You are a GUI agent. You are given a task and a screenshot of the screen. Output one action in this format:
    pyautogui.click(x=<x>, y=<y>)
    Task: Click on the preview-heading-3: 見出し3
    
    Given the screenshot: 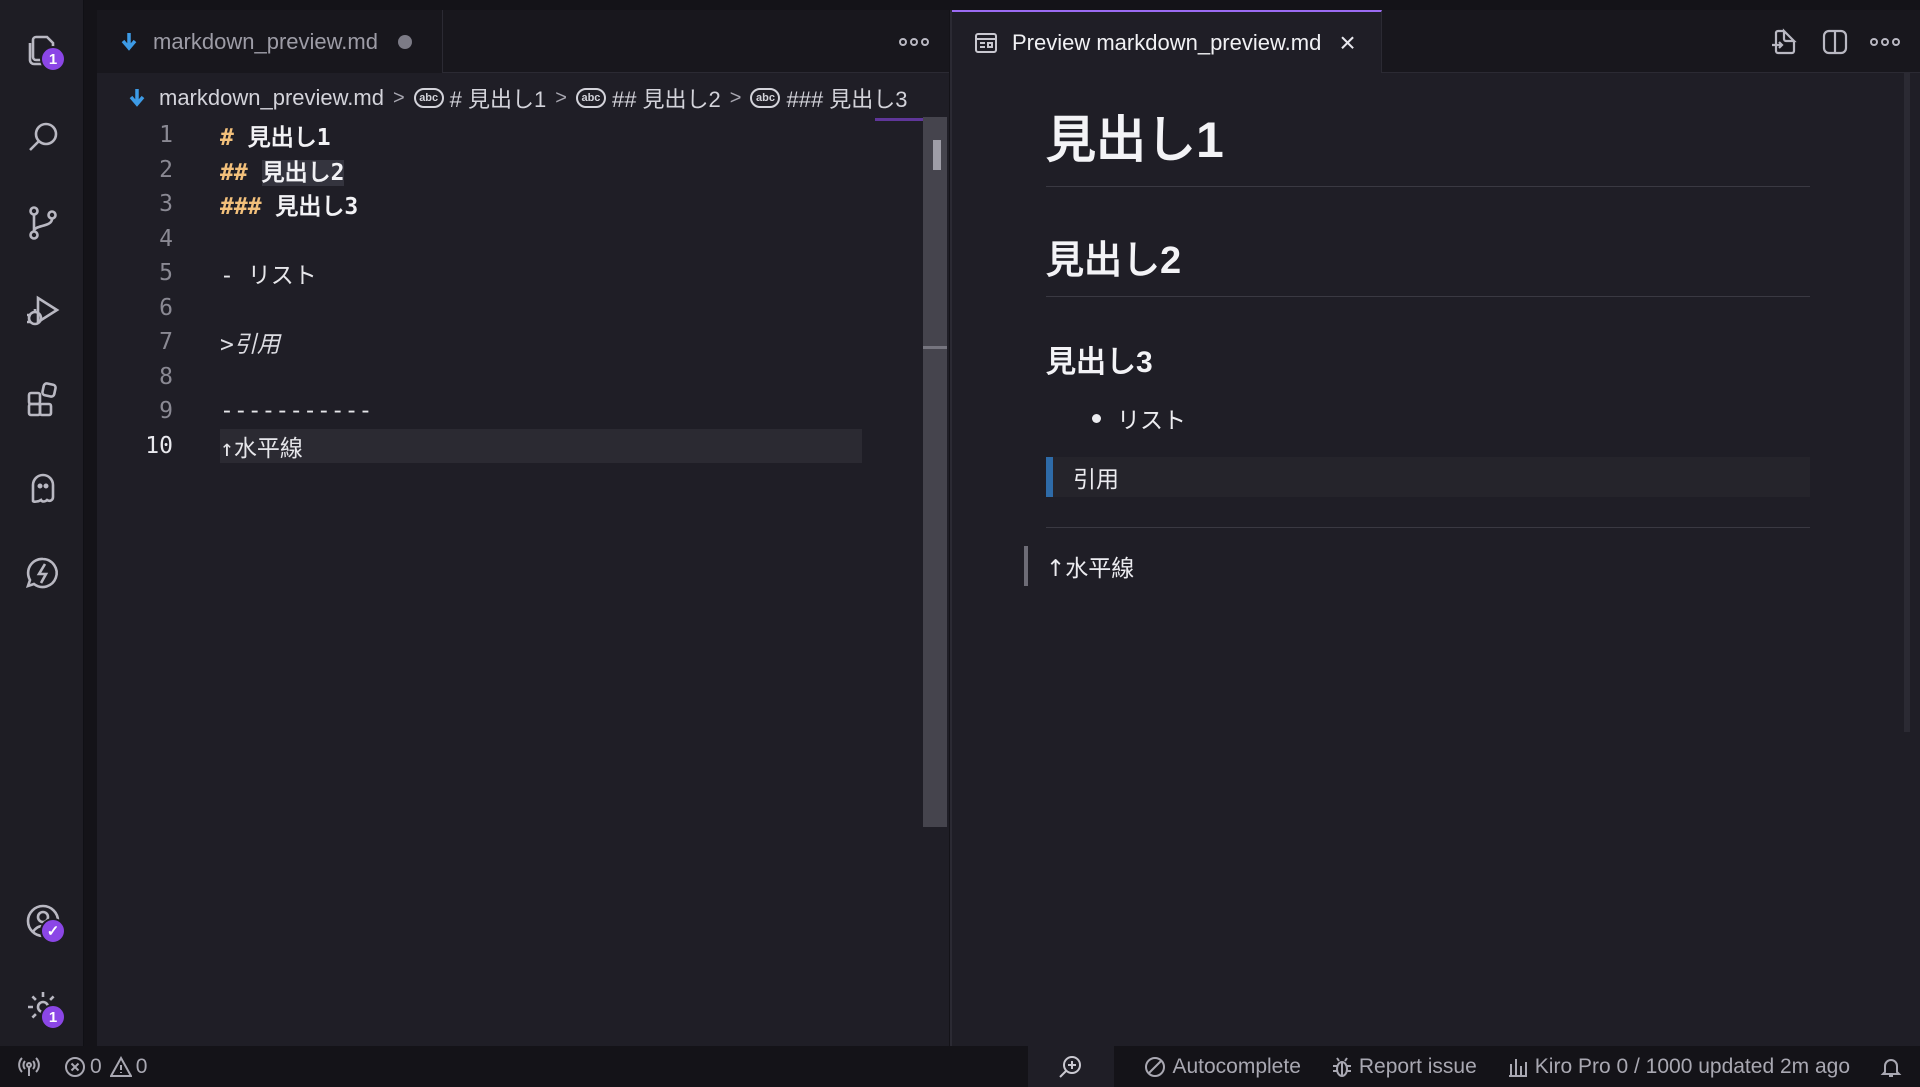 What is the action you would take?
    pyautogui.click(x=1099, y=362)
    